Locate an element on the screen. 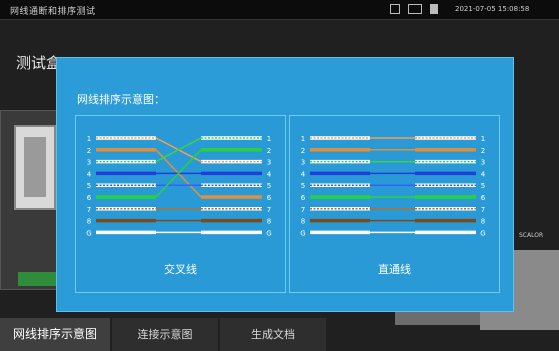  straight-pin-left: 7 is located at coordinates (303, 210).